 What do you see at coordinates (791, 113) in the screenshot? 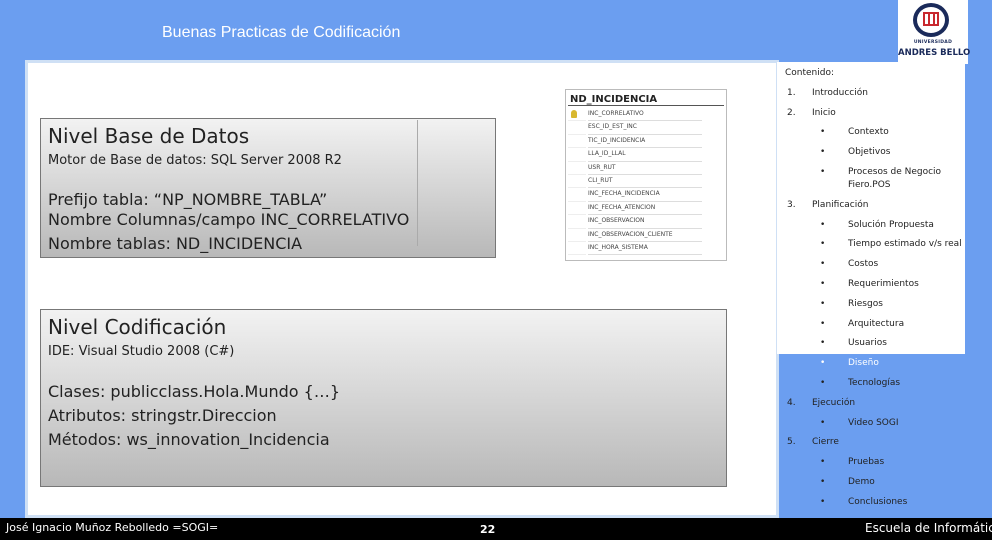
I see `toc-number: 2.` at bounding box center [791, 113].